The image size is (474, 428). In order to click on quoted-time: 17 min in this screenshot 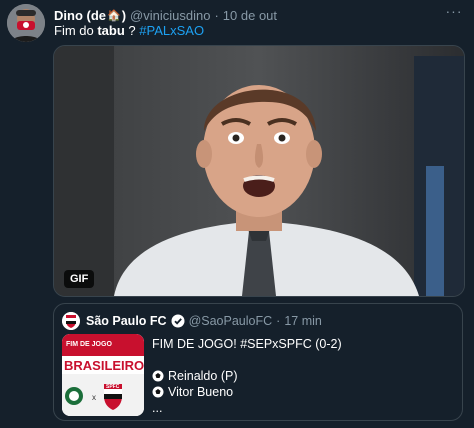, I will do `click(303, 321)`.